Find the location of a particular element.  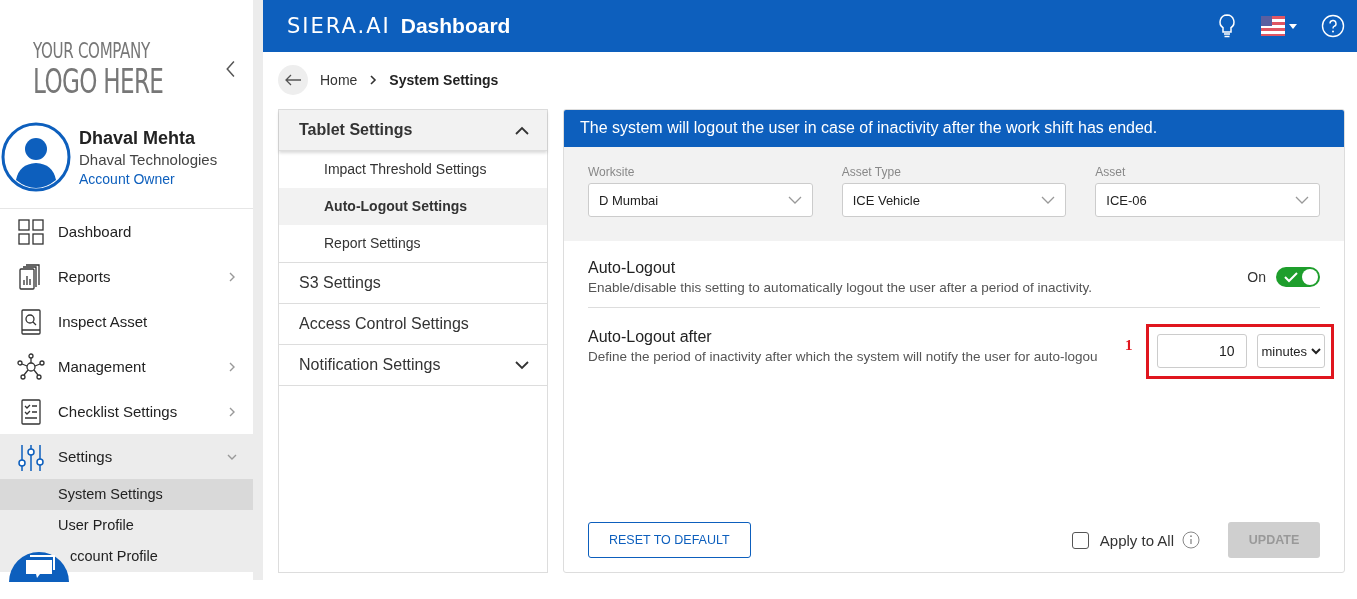

user-role: Account Owner is located at coordinates (127, 178).